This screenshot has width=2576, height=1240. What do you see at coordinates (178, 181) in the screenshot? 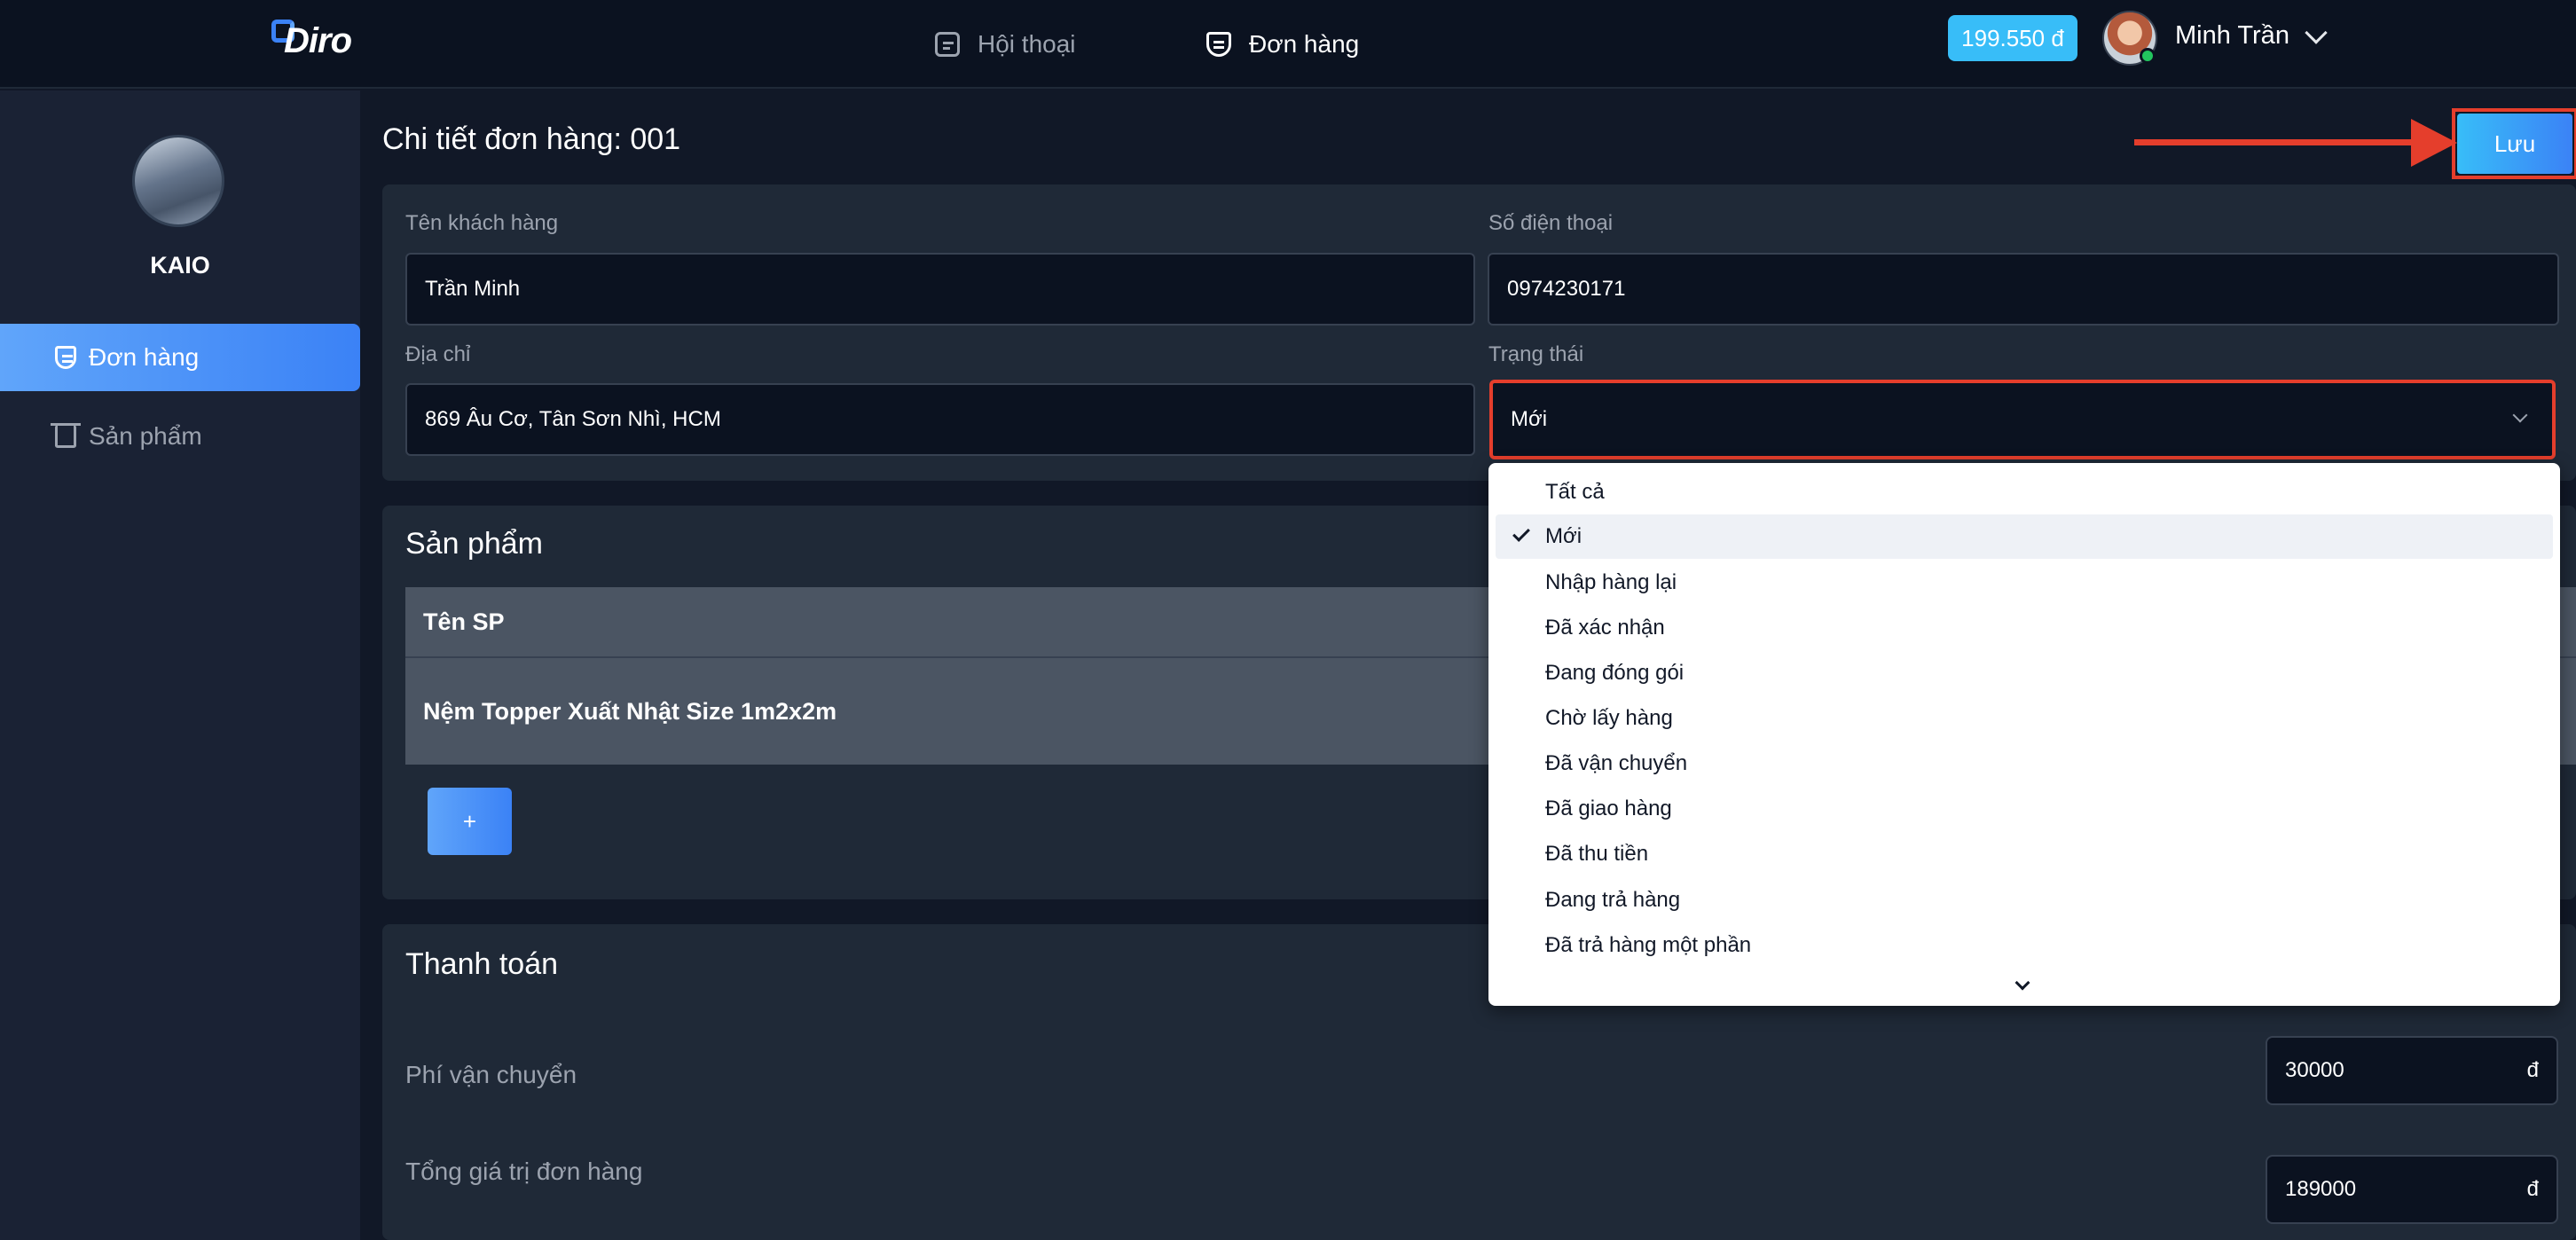
I see `shop-avatar` at bounding box center [178, 181].